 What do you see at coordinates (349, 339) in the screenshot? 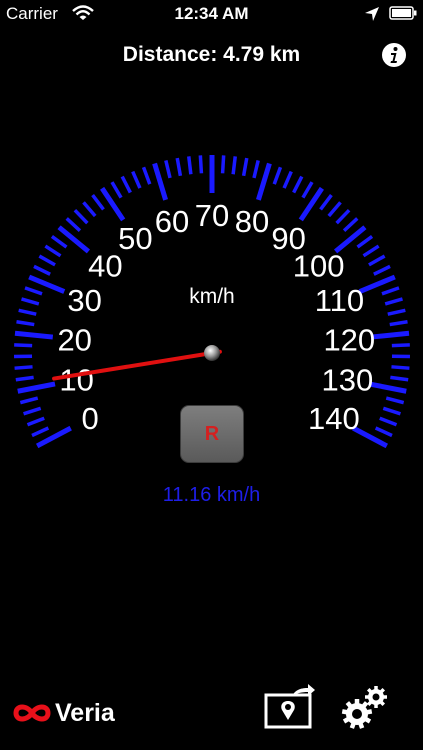
I see `tick-label: 120` at bounding box center [349, 339].